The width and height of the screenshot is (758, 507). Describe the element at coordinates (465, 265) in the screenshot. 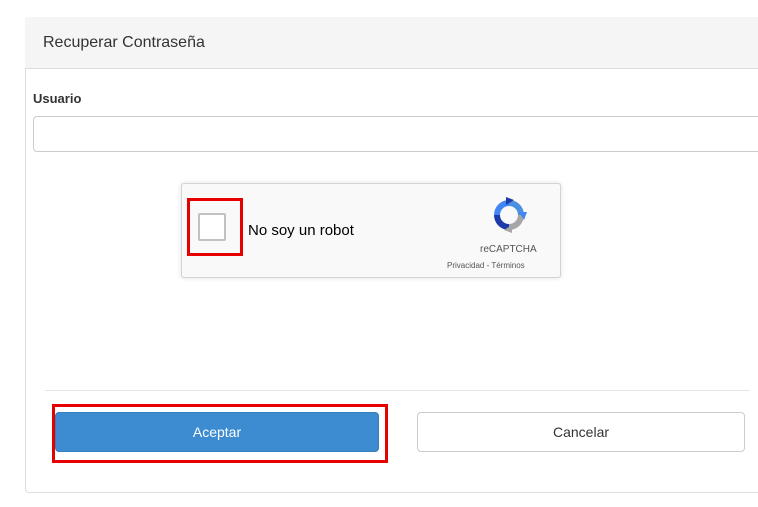

I see `privacy-link: Privacidad` at that location.